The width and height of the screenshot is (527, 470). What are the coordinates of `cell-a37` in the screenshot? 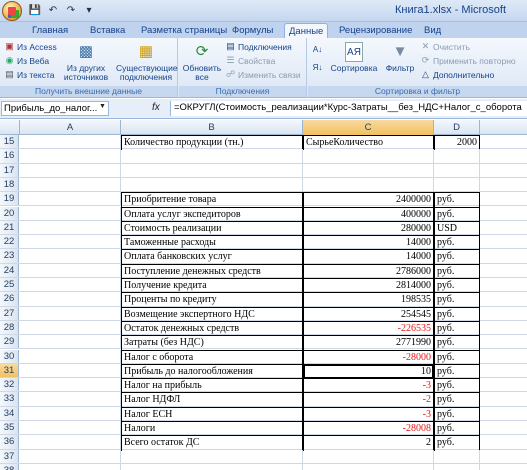 It's located at (70, 456).